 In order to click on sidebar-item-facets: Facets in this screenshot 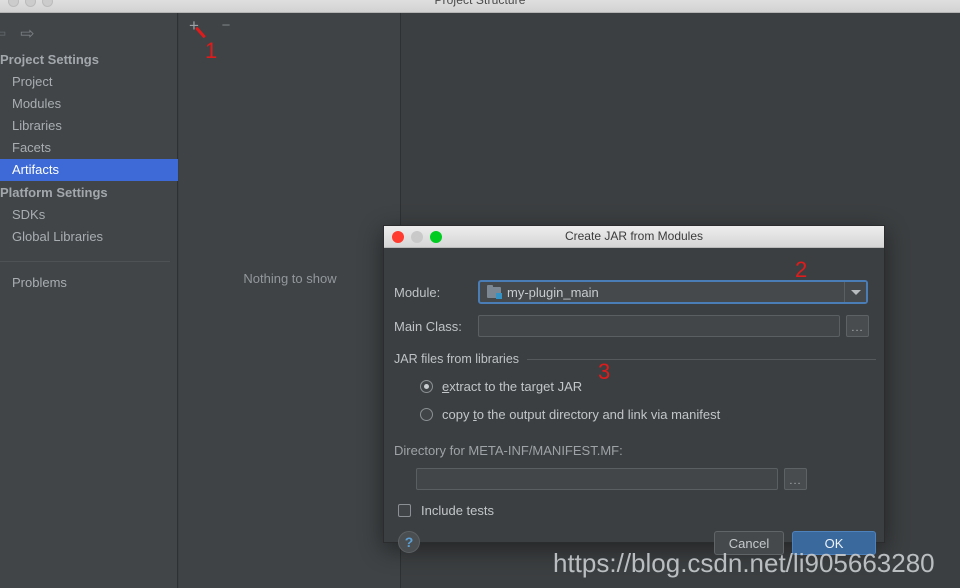, I will do `click(89, 148)`.